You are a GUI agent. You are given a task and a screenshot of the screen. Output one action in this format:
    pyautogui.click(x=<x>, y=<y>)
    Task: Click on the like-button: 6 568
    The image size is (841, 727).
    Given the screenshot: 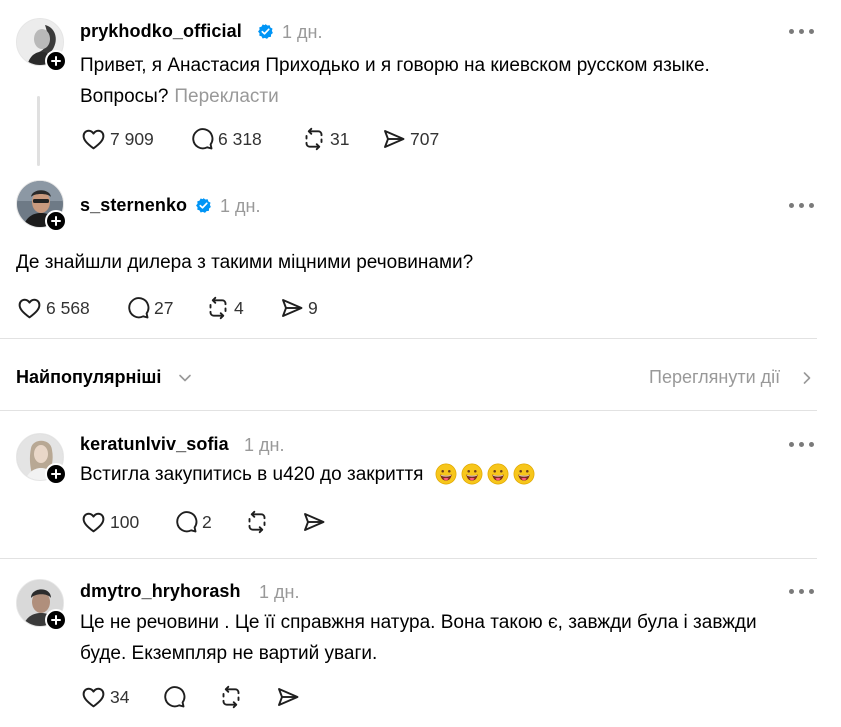 What is the action you would take?
    pyautogui.click(x=53, y=308)
    